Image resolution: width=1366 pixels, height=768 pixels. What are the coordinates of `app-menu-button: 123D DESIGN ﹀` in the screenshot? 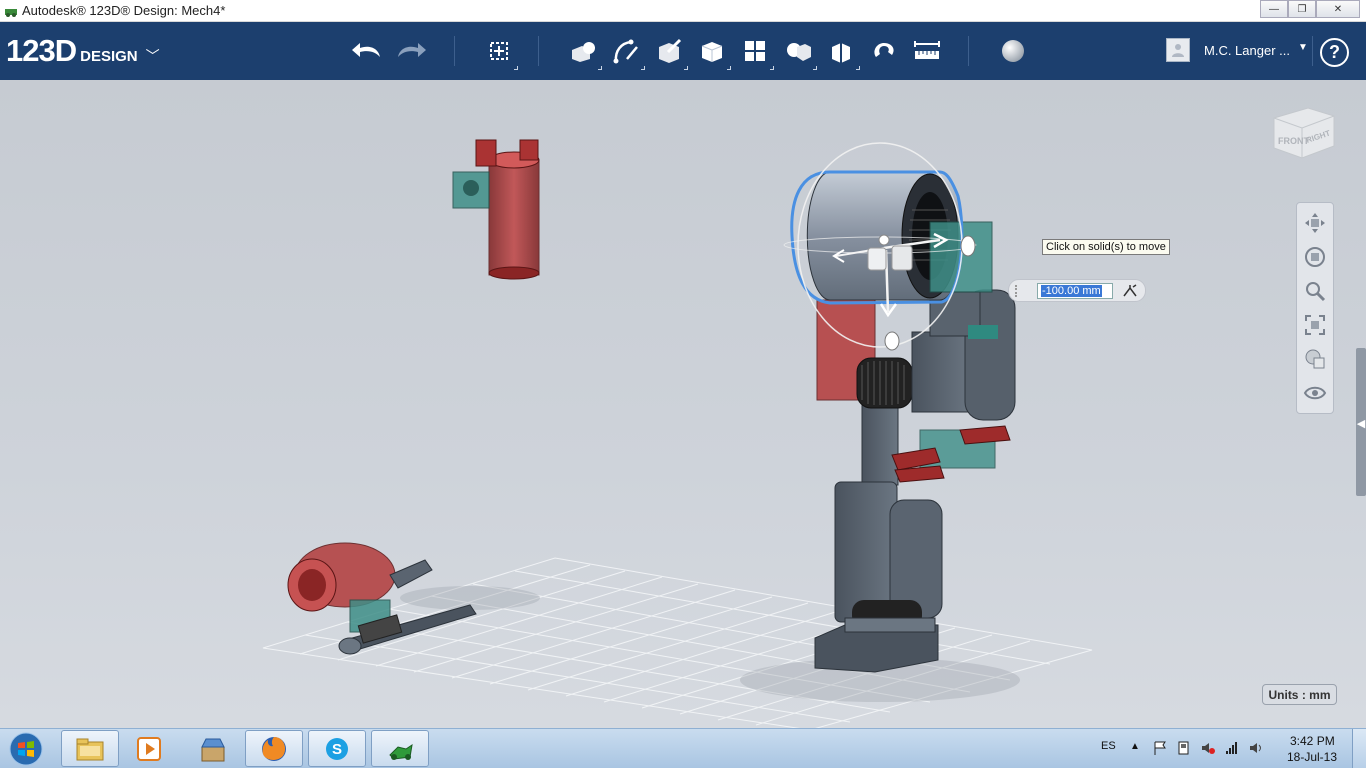 It's located at (83, 51).